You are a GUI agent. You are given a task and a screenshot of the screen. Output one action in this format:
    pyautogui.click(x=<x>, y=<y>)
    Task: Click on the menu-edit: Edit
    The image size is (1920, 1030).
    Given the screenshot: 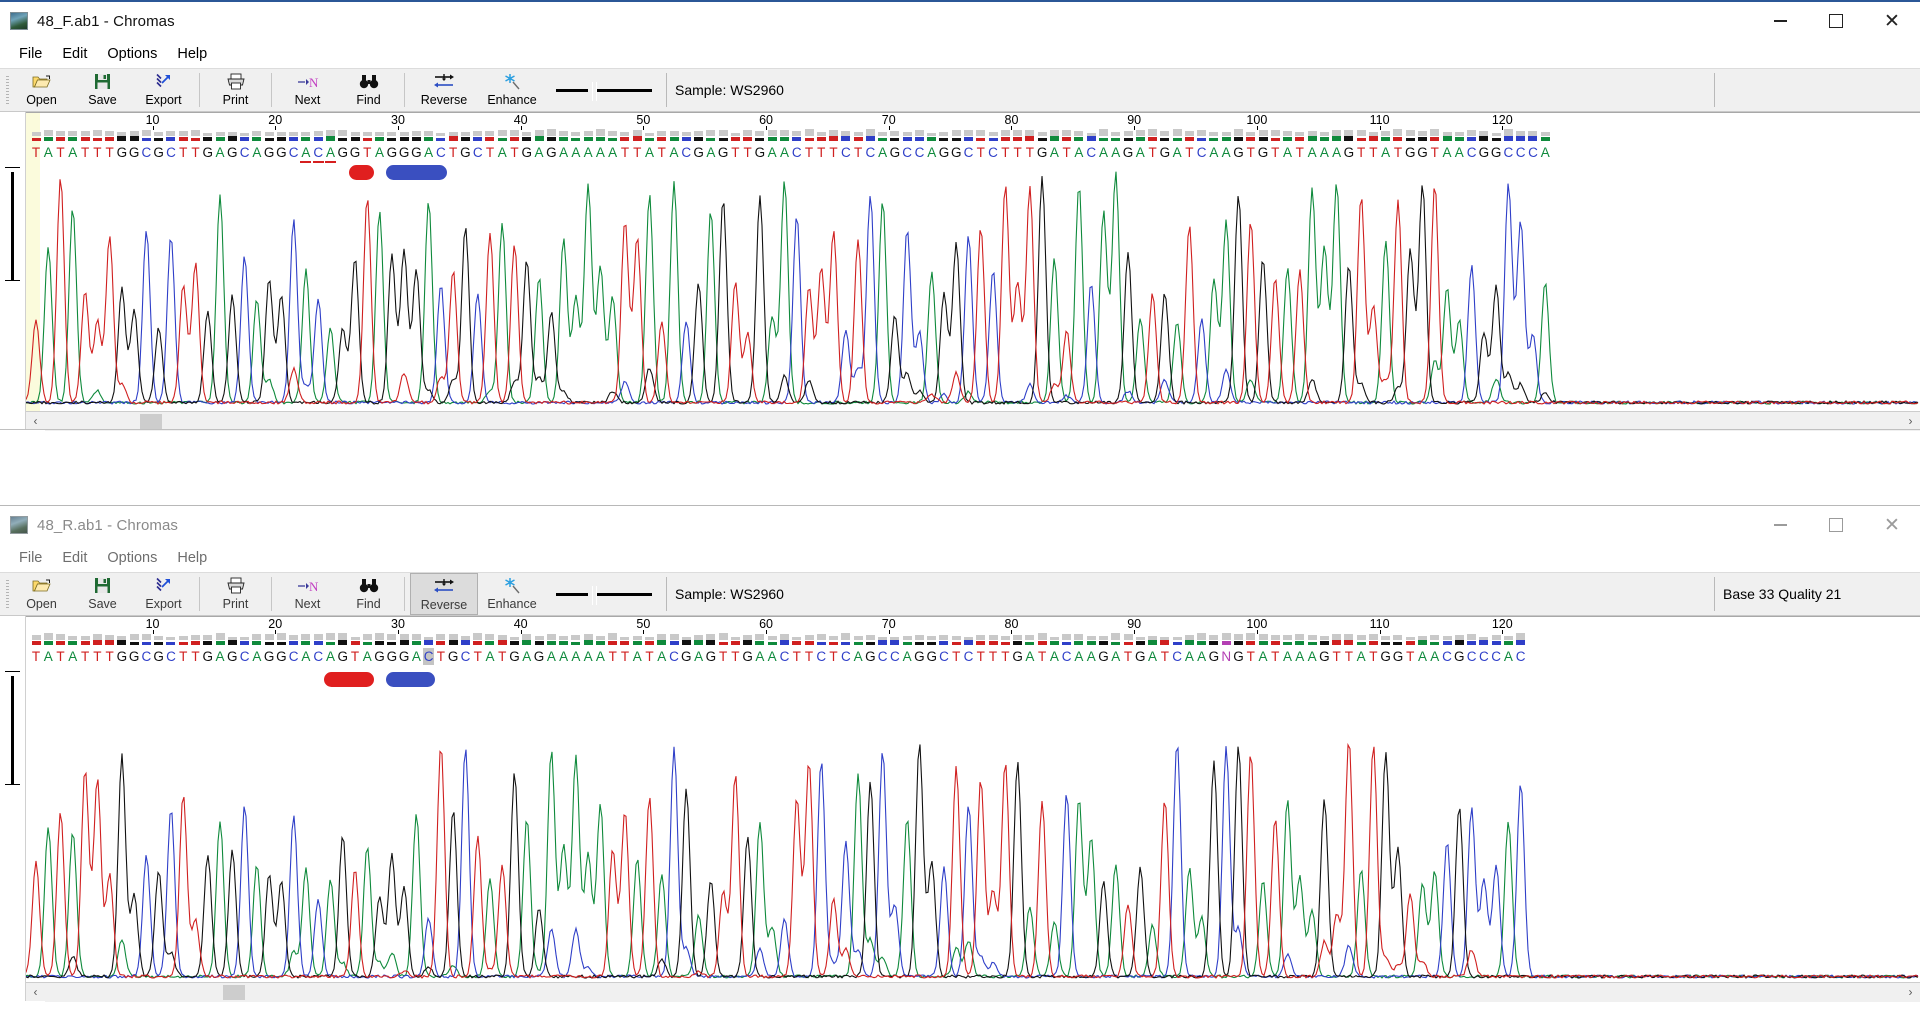 What is the action you would take?
    pyautogui.click(x=74, y=558)
    